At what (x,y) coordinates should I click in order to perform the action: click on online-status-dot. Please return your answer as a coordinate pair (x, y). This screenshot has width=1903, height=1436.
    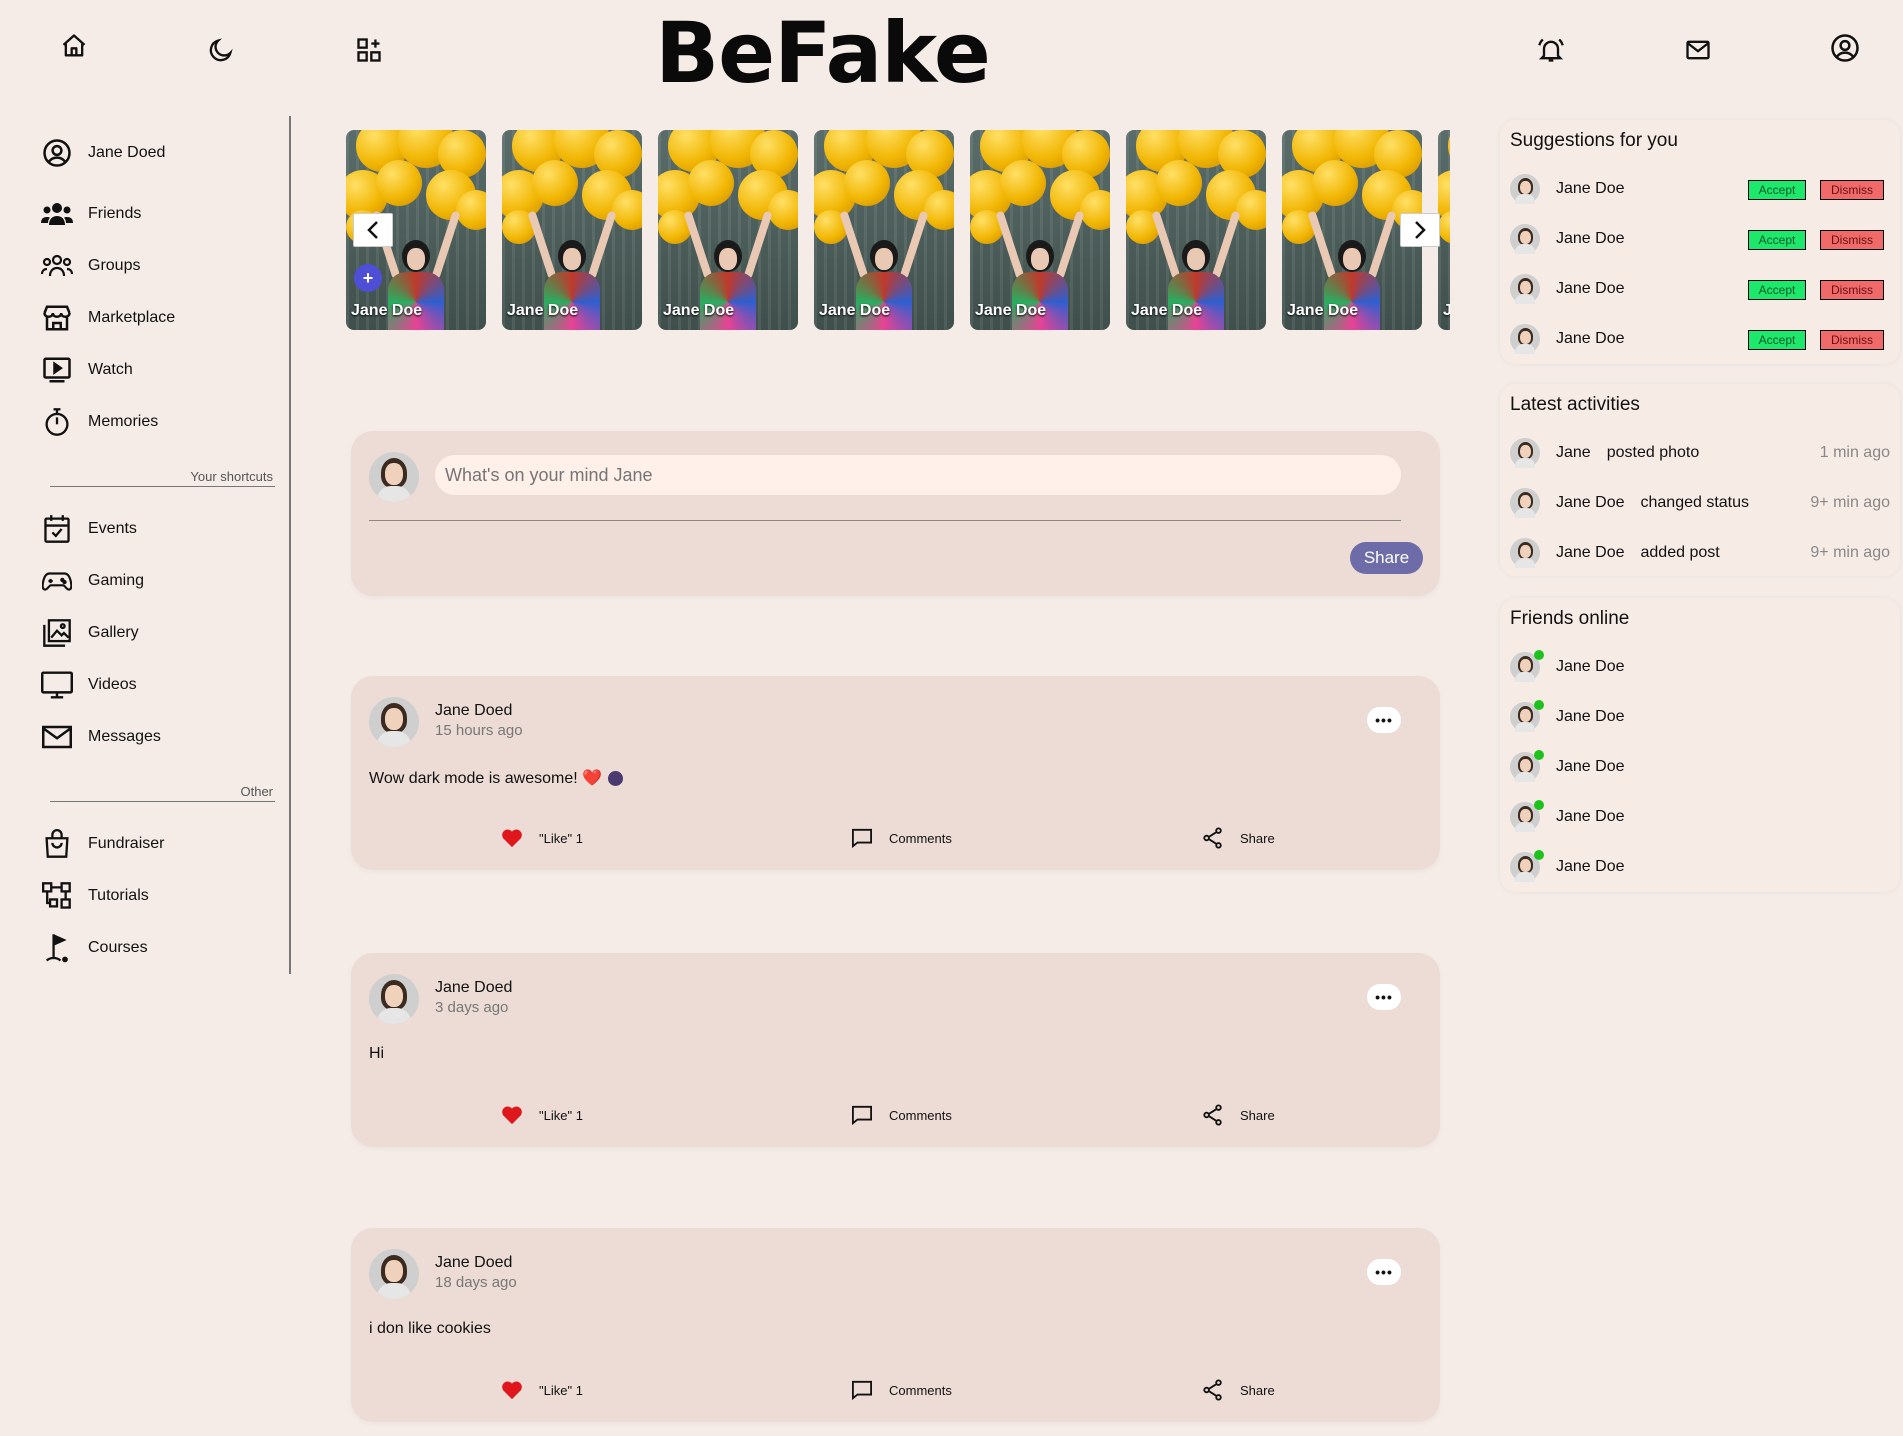
    Looking at the image, I should click on (1539, 705).